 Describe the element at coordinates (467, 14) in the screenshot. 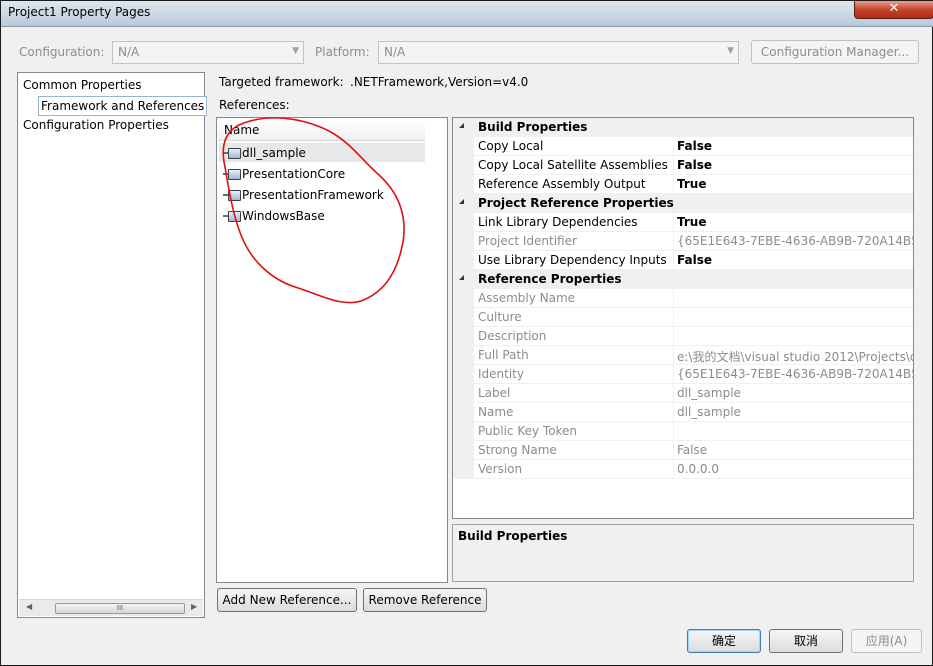

I see `title-bar: Project1 Property Pages ✕` at that location.